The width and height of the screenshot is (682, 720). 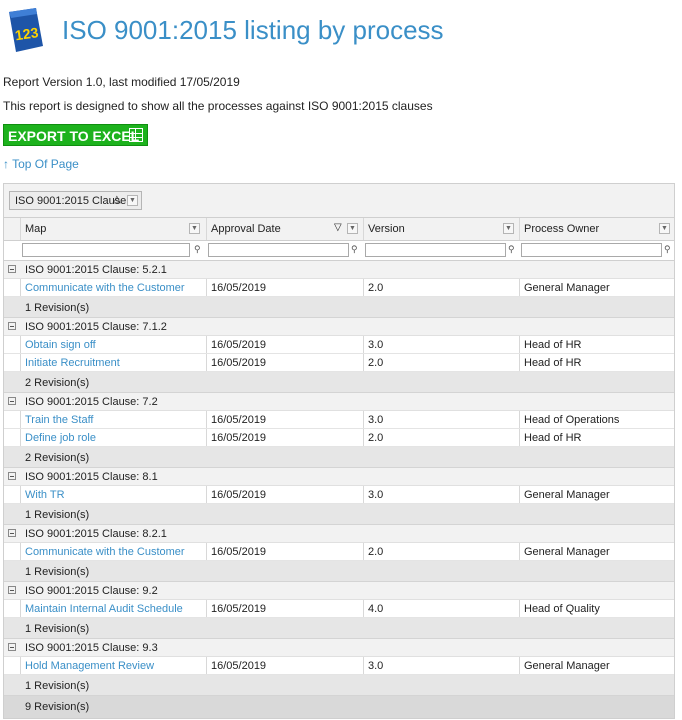 What do you see at coordinates (113, 362) in the screenshot?
I see `cell-map: Initiate Recruitment` at bounding box center [113, 362].